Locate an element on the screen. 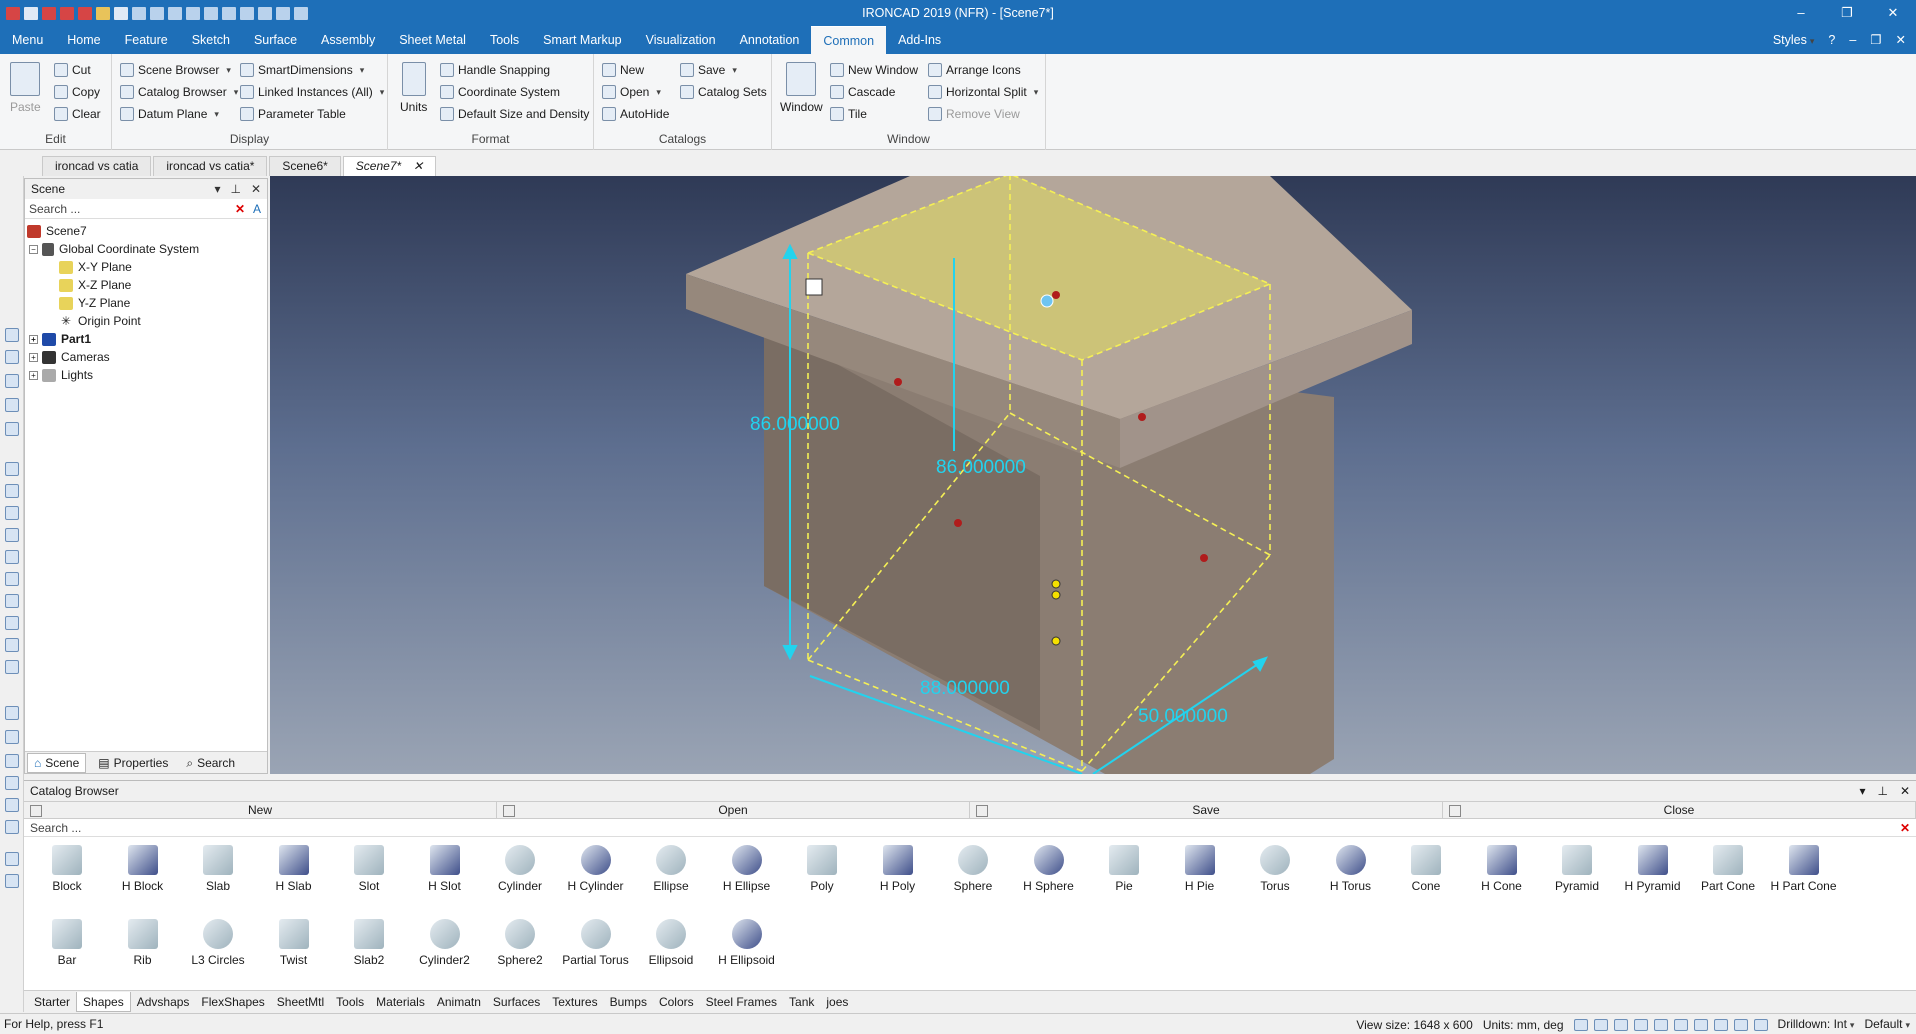 Image resolution: width=1916 pixels, height=1034 pixels. shape-h-slab: H Slab is located at coordinates (294, 867).